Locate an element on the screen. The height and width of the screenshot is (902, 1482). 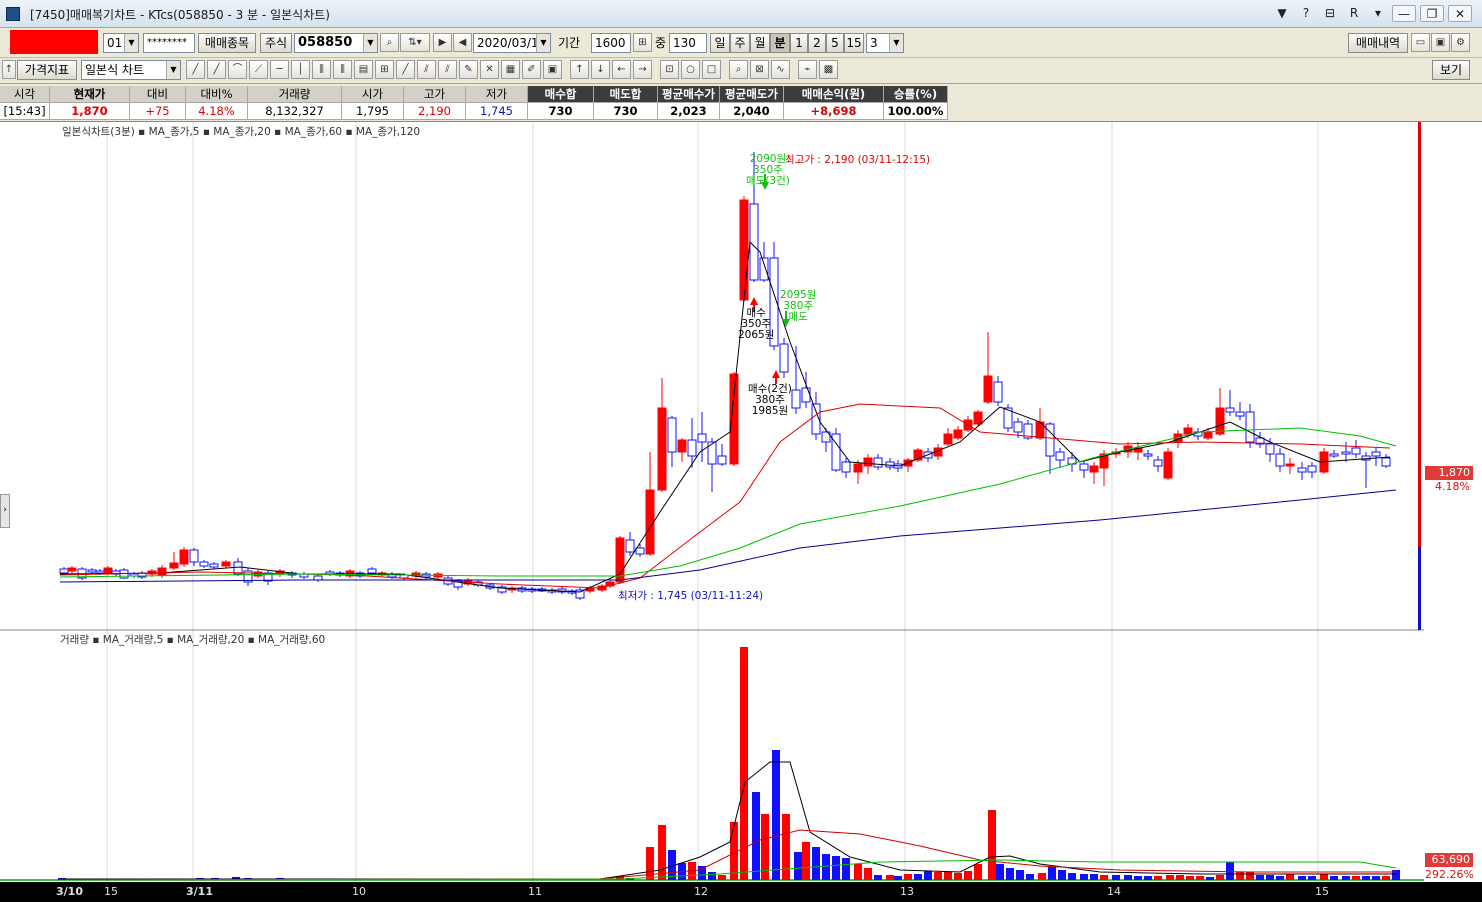
draw-tool-icon: ∿ is located at coordinates (780, 69).